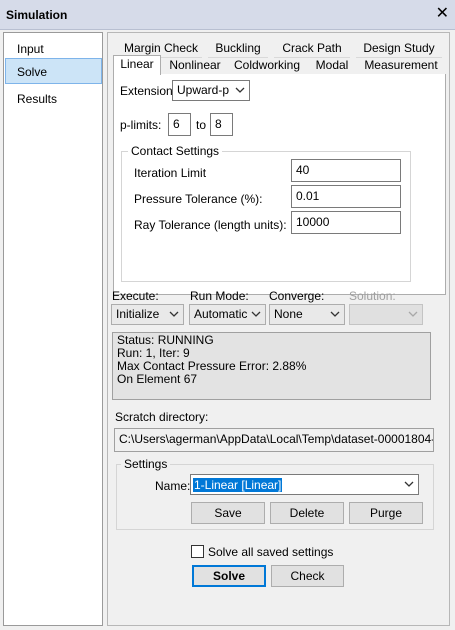 The height and width of the screenshot is (630, 455). I want to click on nav-item-solve: Solve, so click(53, 71).